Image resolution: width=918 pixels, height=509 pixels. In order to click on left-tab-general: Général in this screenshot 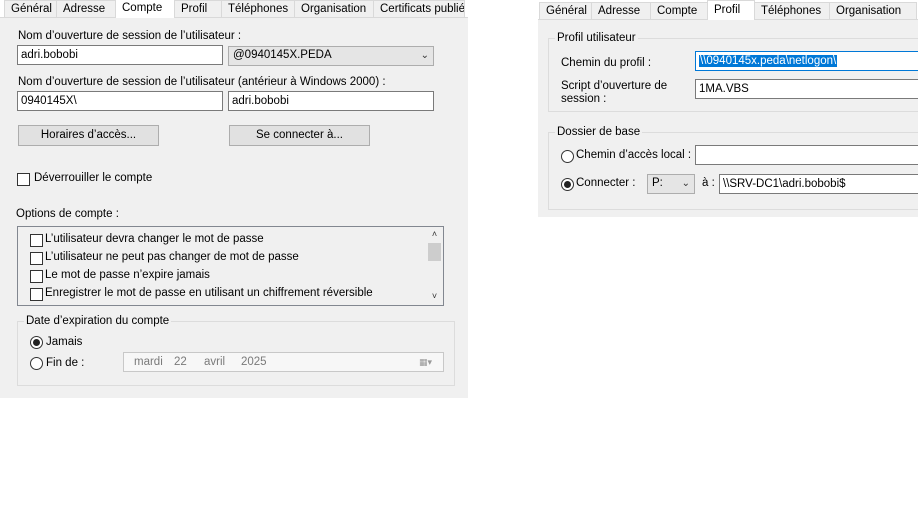, I will do `click(30, 9)`.